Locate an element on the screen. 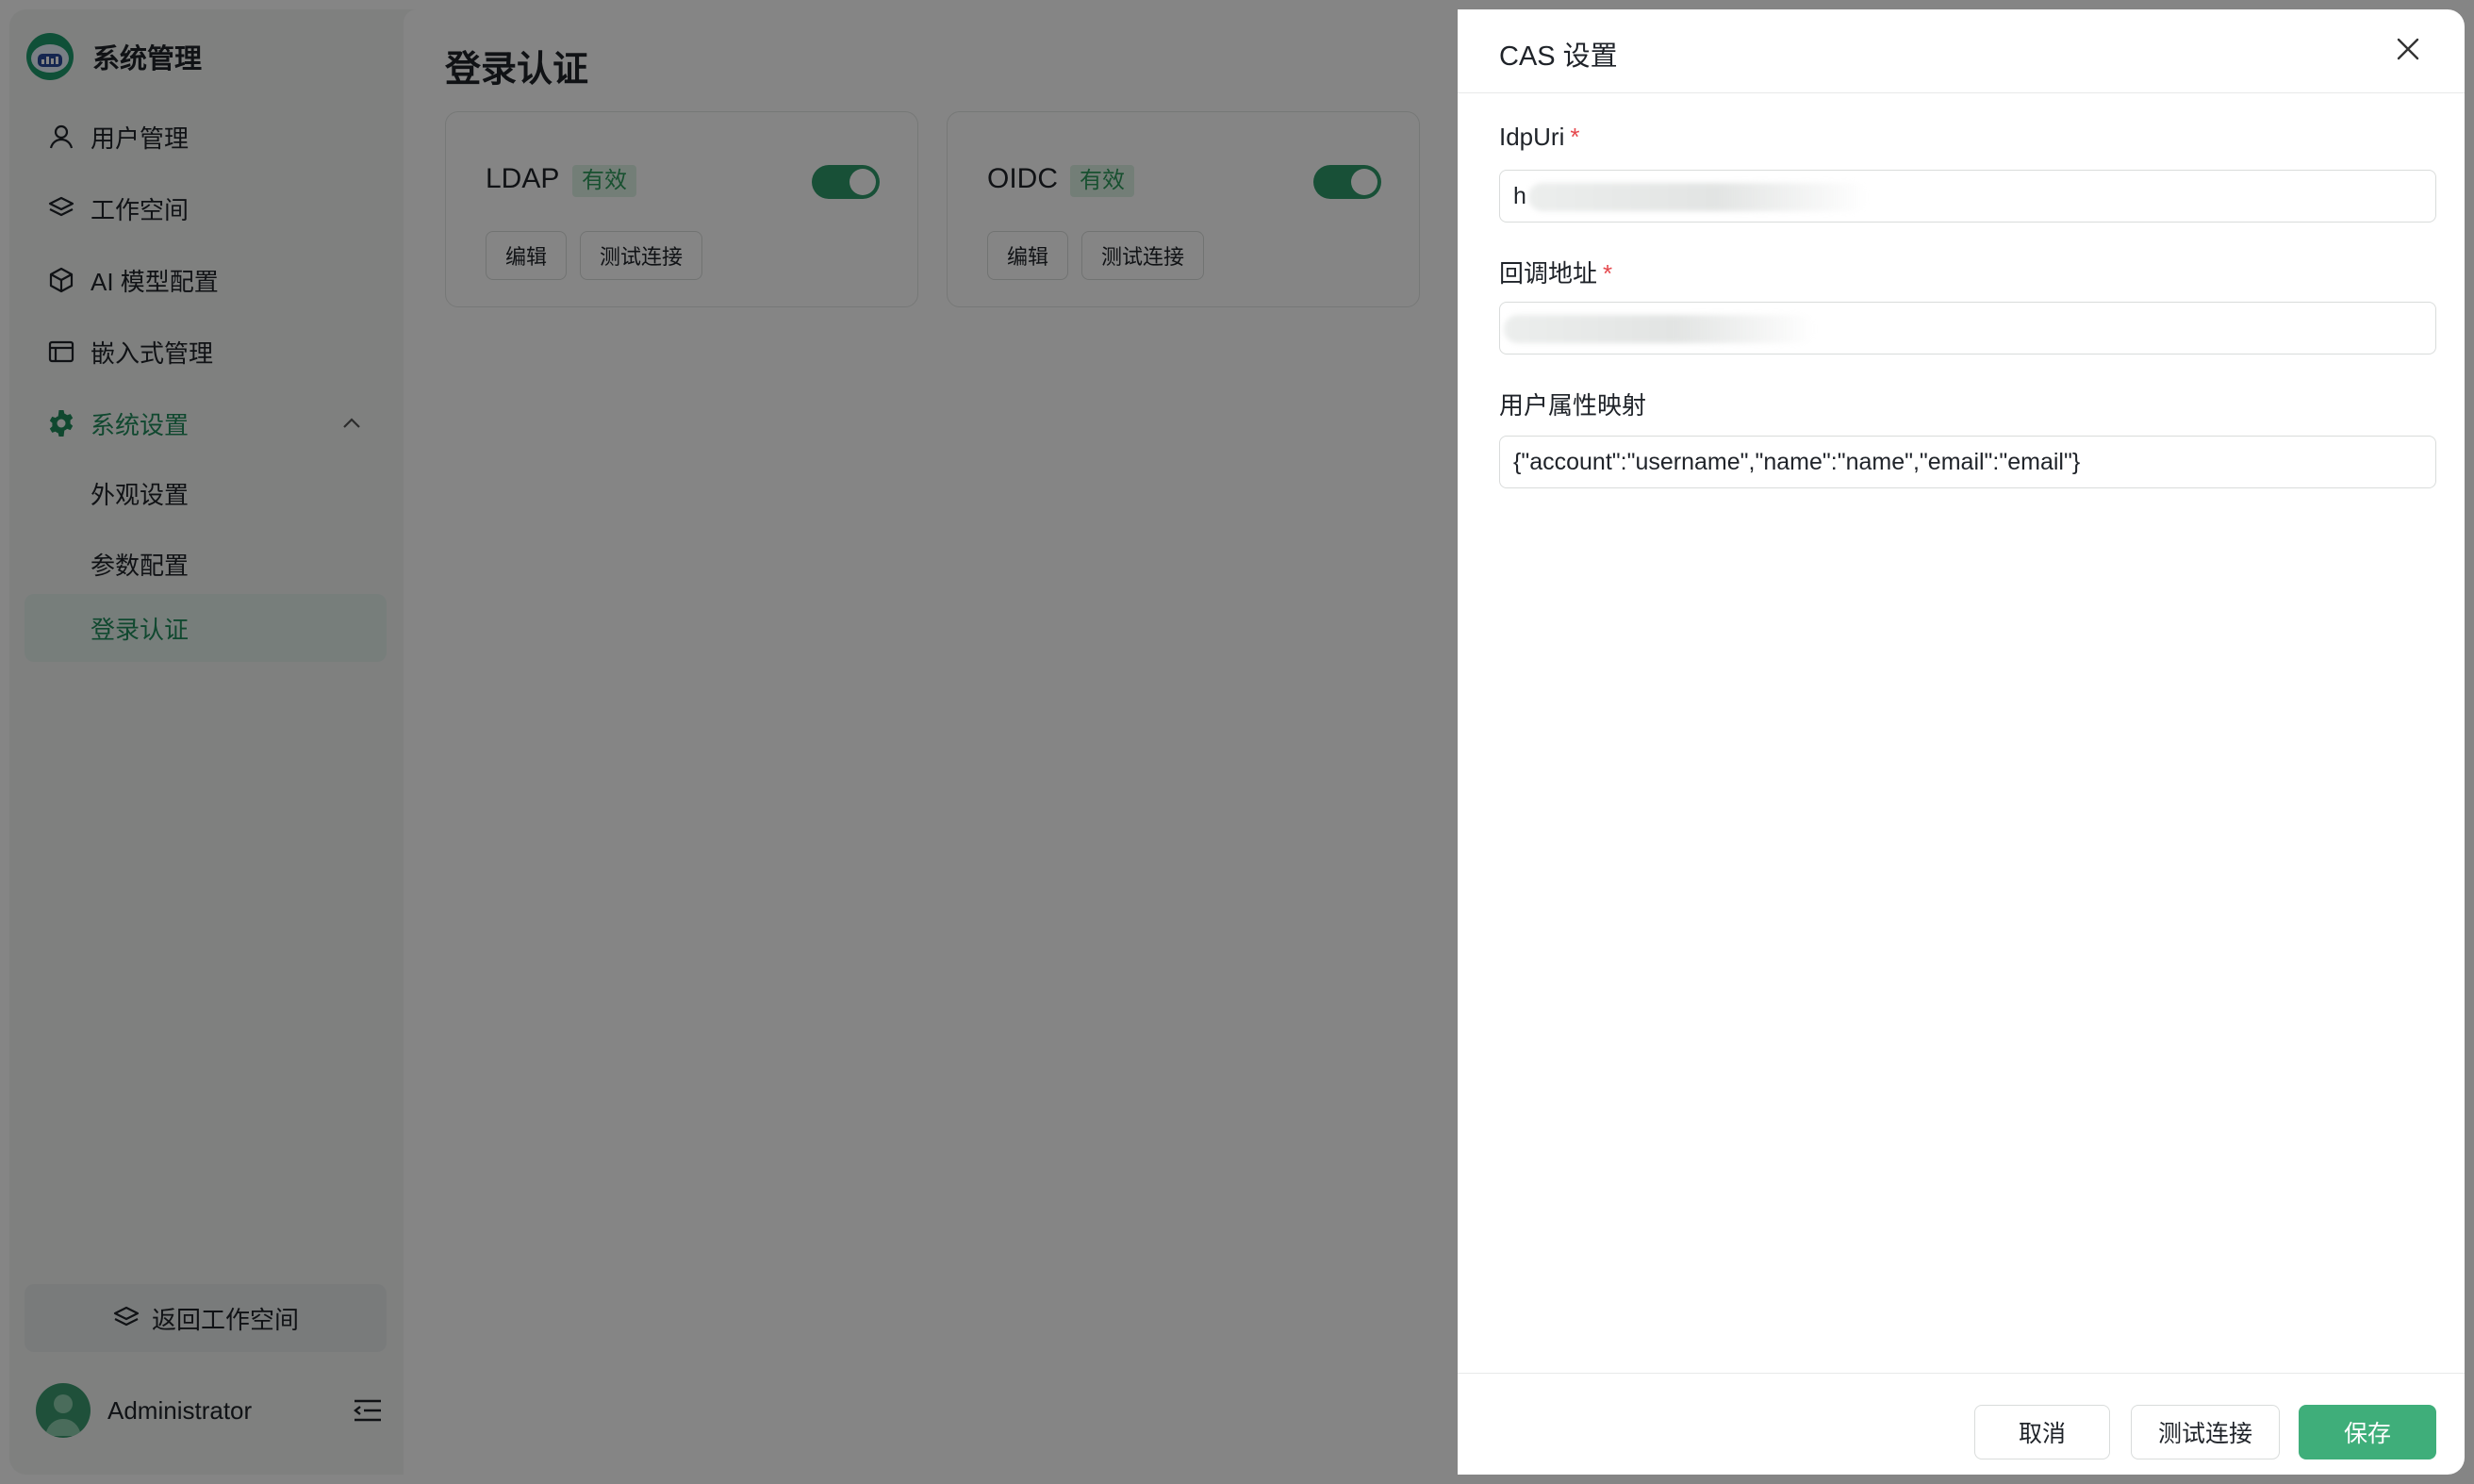 The width and height of the screenshot is (2474, 1484). field-label-text: 用户属性映射 is located at coordinates (1573, 405).